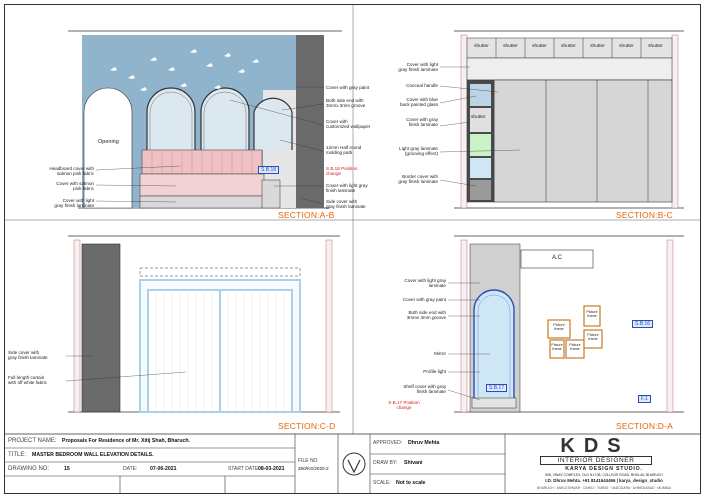 The height and width of the screenshot is (500, 707). Describe the element at coordinates (424, 443) in the screenshot. I see `approved-value: Dhruv Mehta` at that location.